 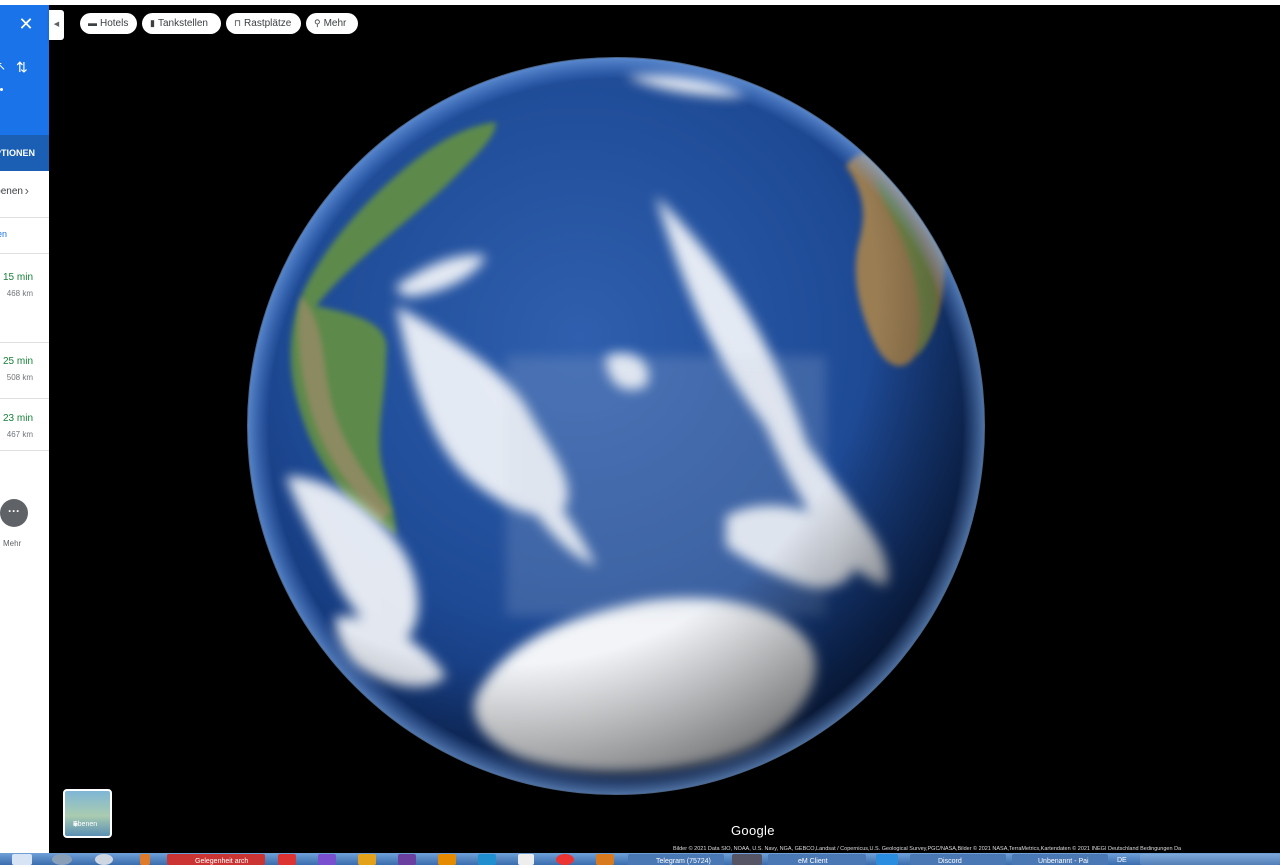 What do you see at coordinates (12, 543) in the screenshot?
I see `more-label: Mehr` at bounding box center [12, 543].